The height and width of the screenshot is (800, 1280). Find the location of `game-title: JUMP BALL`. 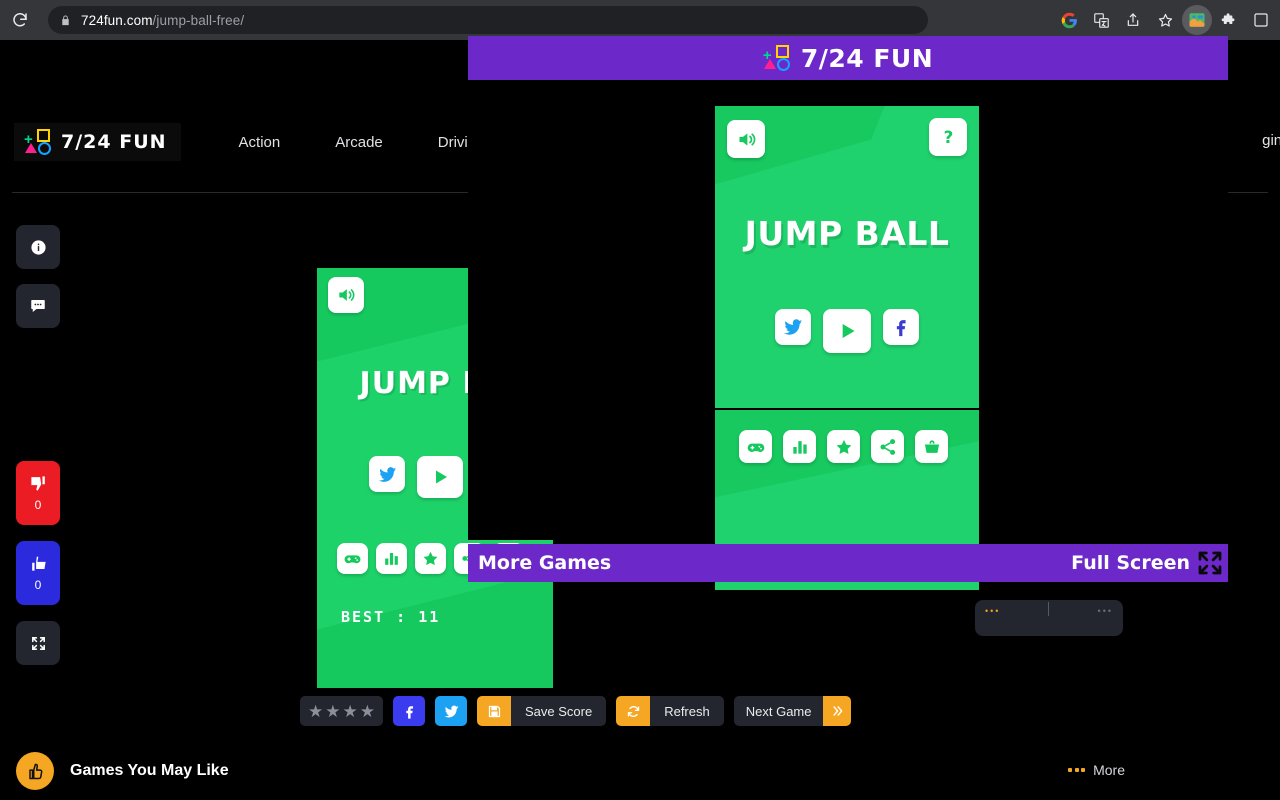

game-title: JUMP BALL is located at coordinates (847, 233).